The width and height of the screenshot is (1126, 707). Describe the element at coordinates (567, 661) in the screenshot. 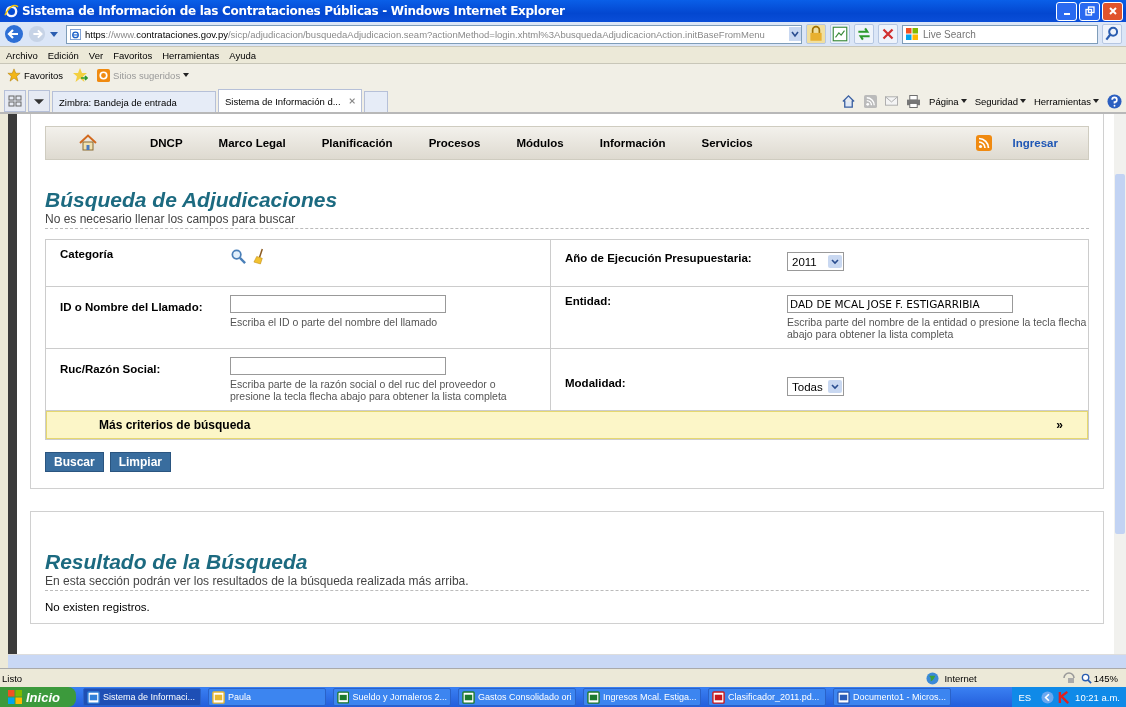

I see `horizontal-scrollbar` at that location.